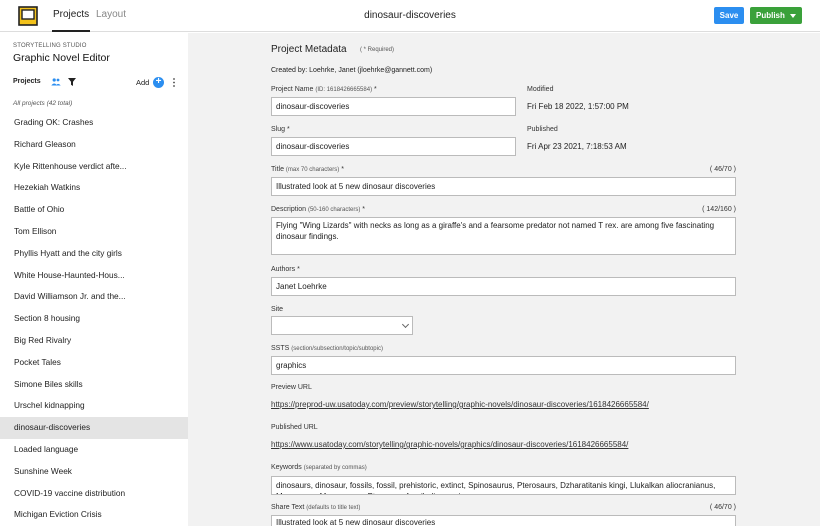 The image size is (820, 526). I want to click on project-name-label: Project Name (ID: 1618426665584) *, so click(324, 89).